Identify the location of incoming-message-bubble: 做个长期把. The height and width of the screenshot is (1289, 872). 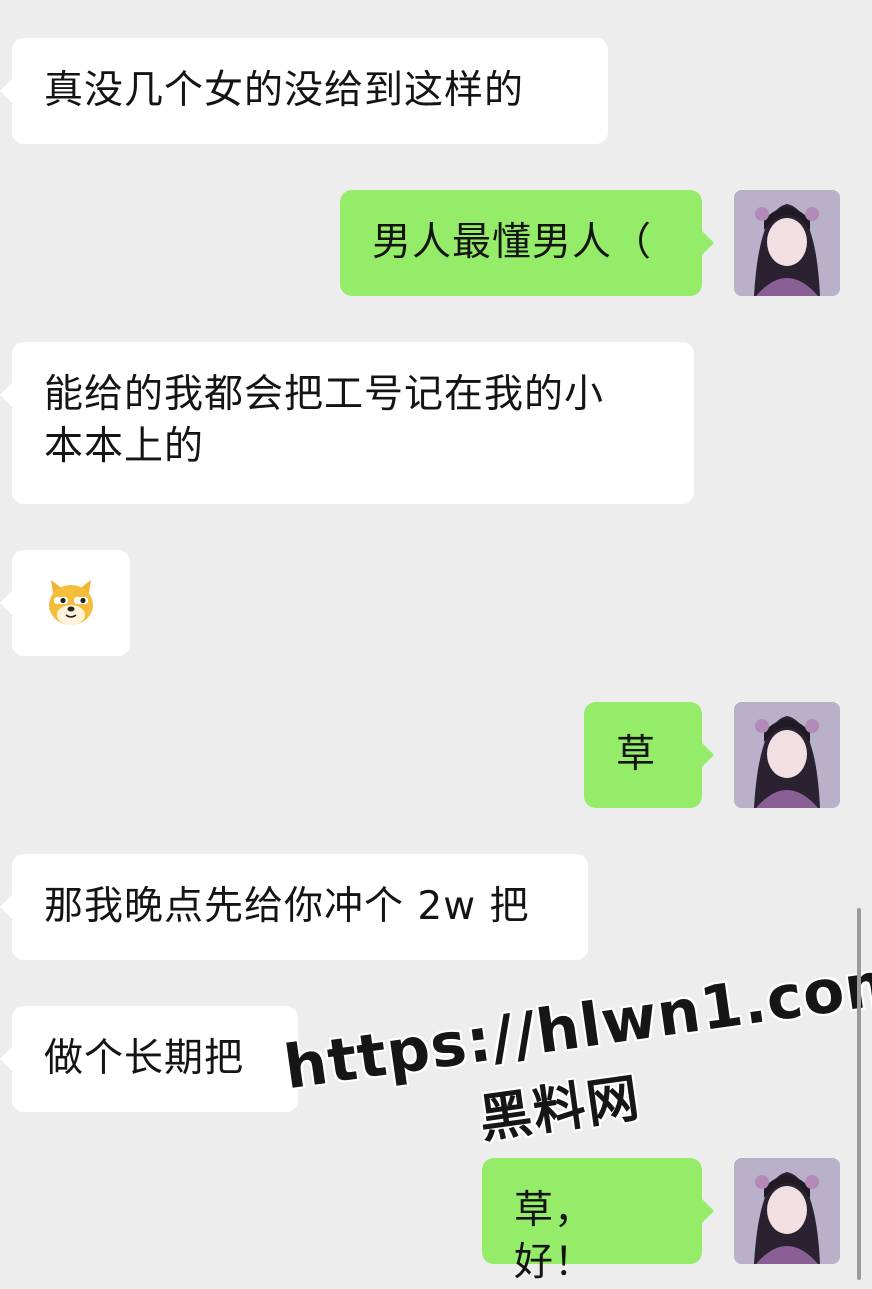
(149, 1059).